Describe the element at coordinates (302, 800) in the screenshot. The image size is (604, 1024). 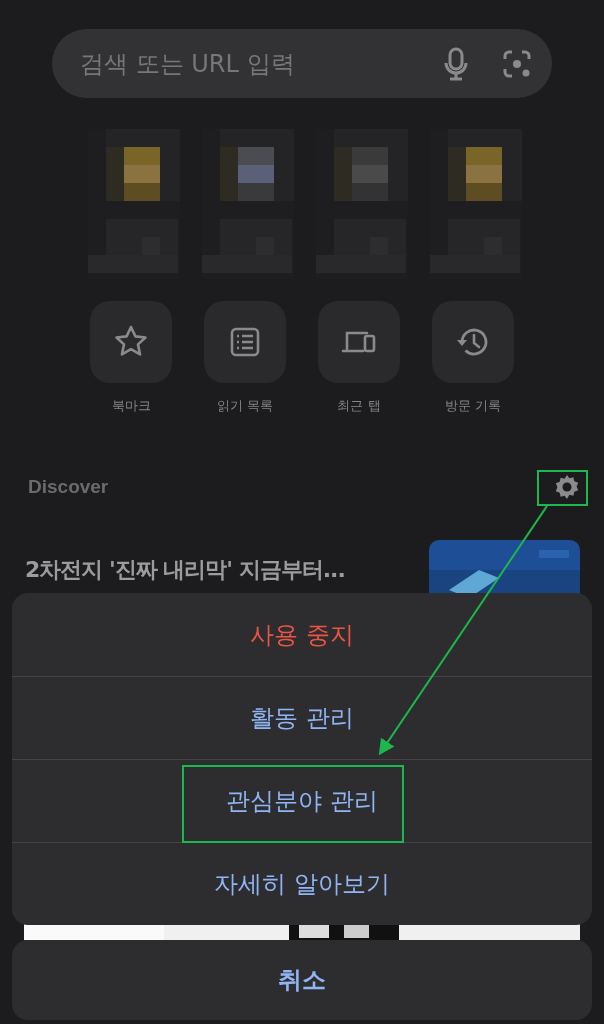
I see `menu-item: 관심분야 관리` at that location.